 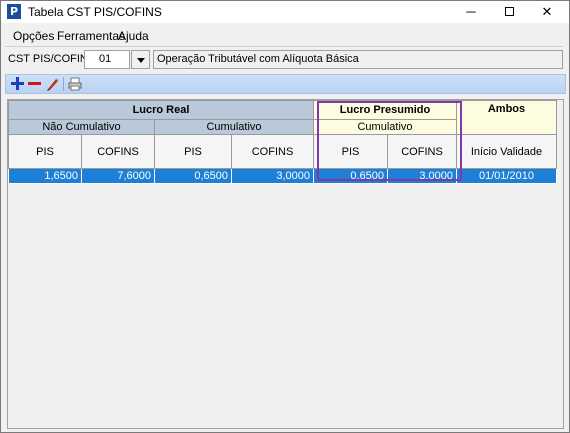 What do you see at coordinates (118, 176) in the screenshot?
I see `table-cell: 7,6000` at bounding box center [118, 176].